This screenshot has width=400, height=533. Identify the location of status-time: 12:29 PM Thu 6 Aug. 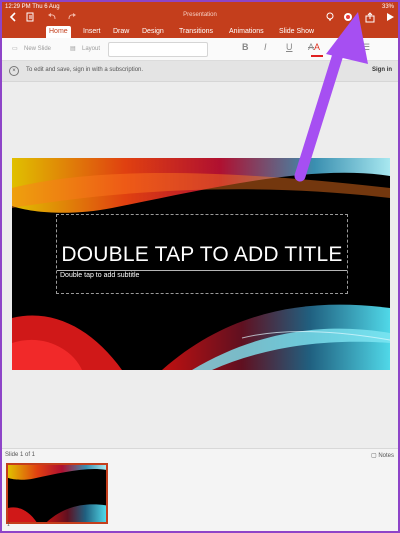
(32, 7).